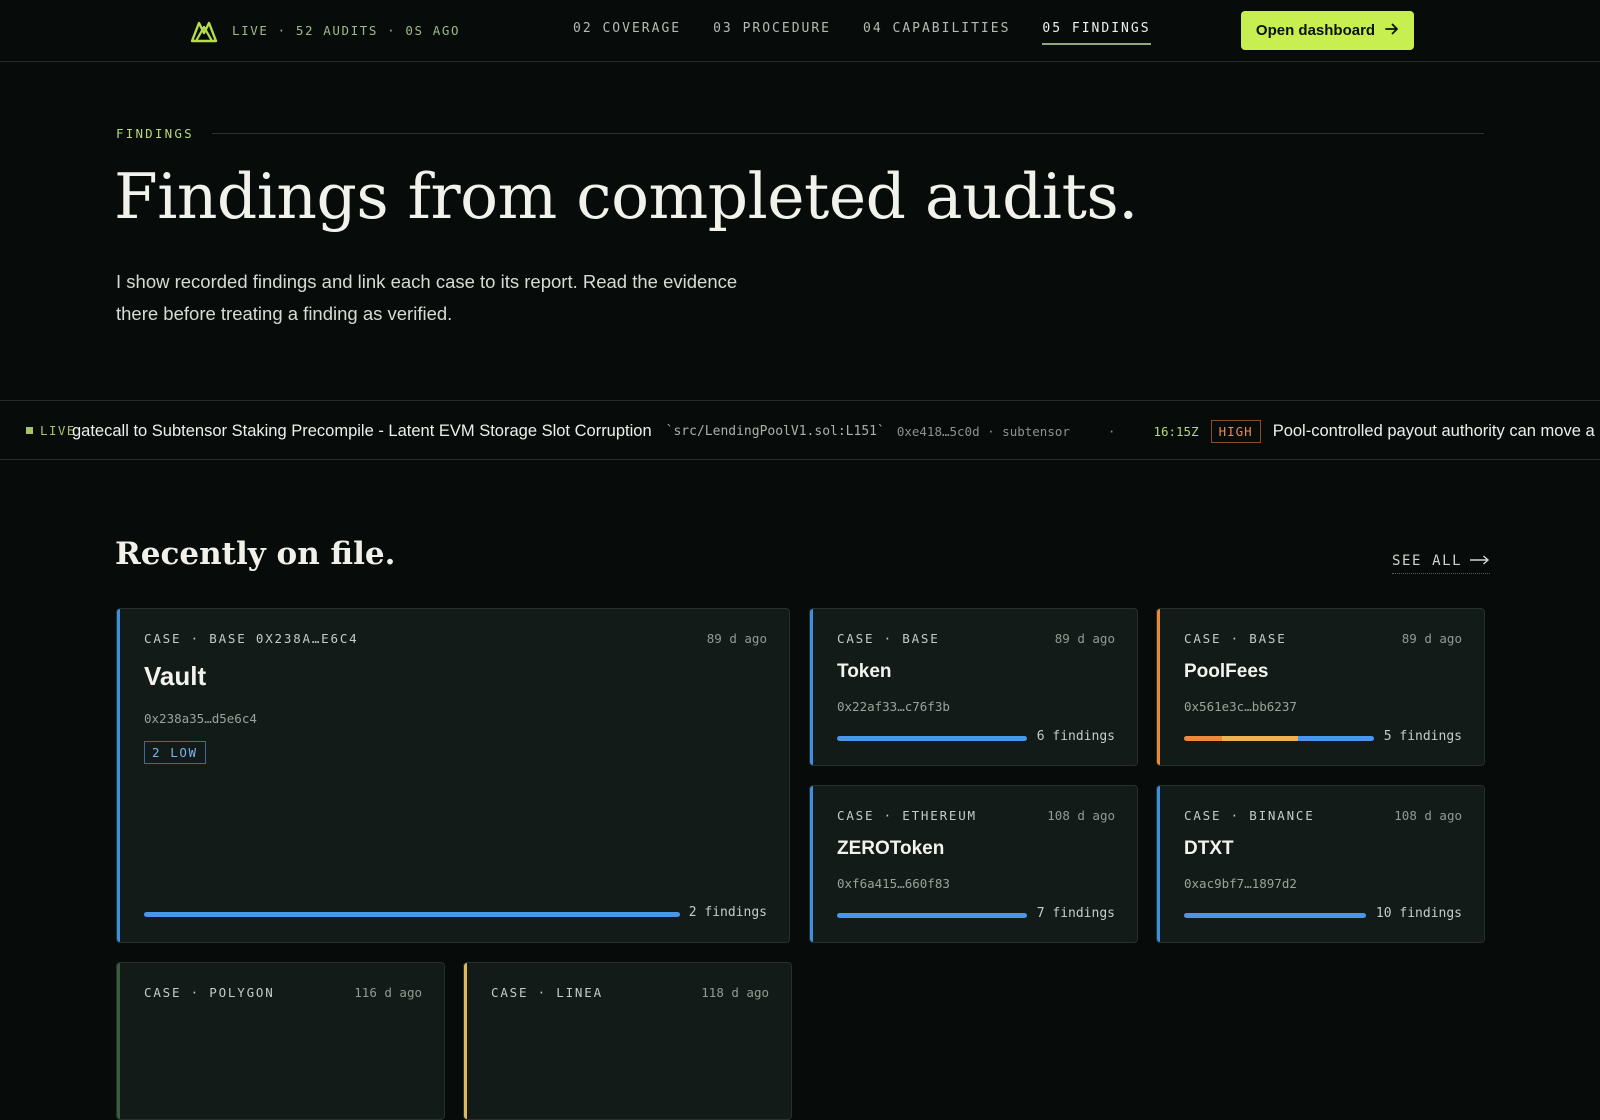 The width and height of the screenshot is (1600, 1120). What do you see at coordinates (1315, 30) in the screenshot?
I see `open-dashboard-label: Open dashboard` at bounding box center [1315, 30].